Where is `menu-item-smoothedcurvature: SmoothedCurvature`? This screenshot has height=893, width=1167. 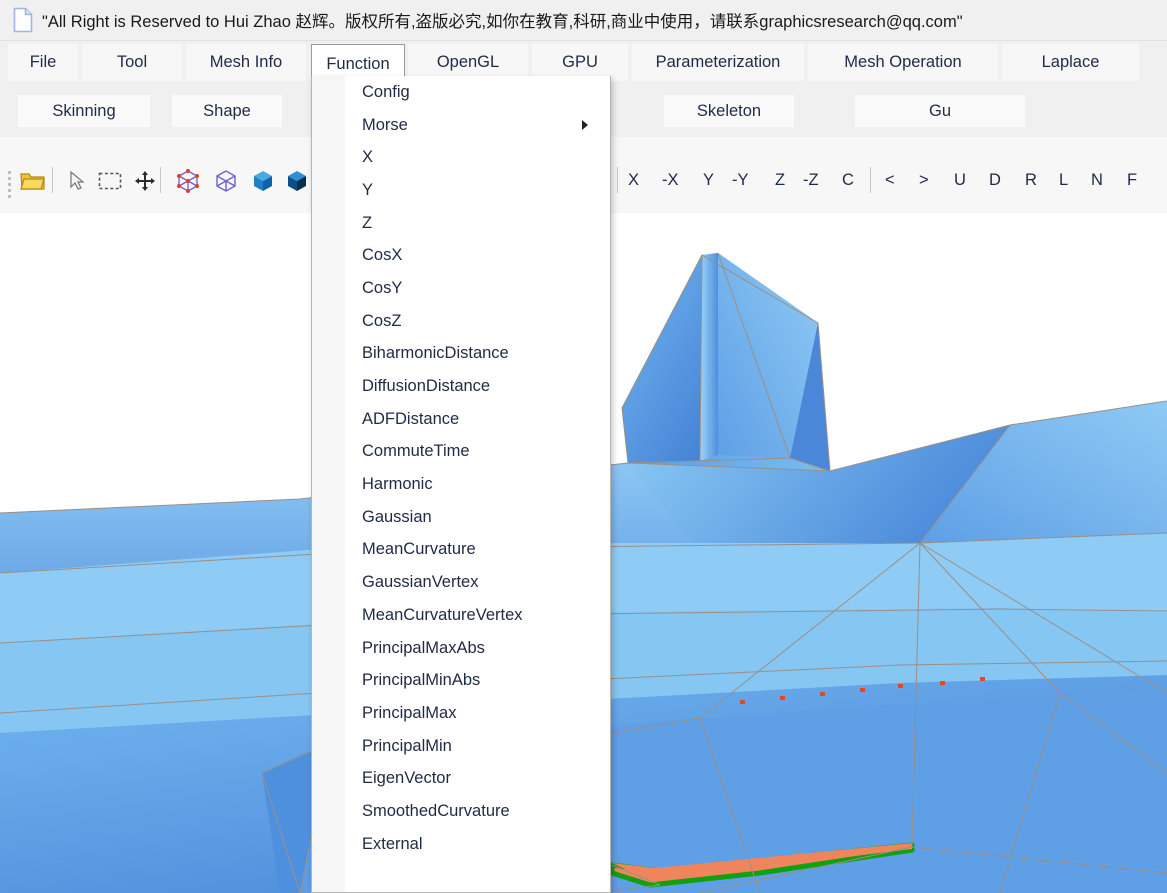 menu-item-smoothedcurvature: SmoothedCurvature is located at coordinates (461, 811).